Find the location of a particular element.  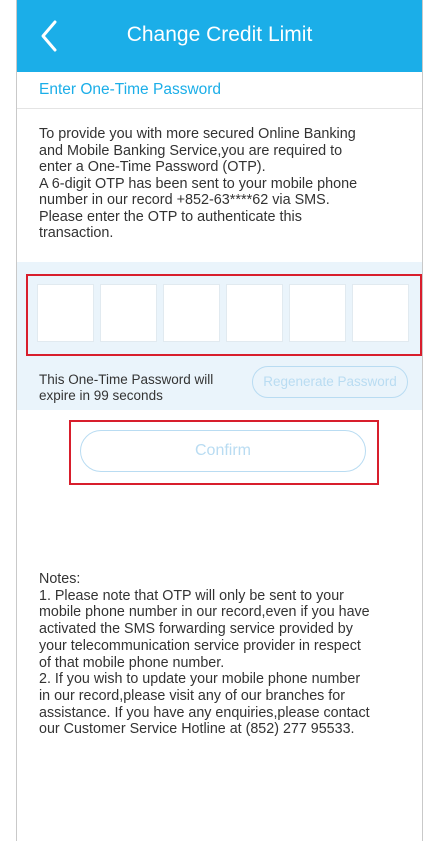

otp-input-row is located at coordinates (229, 315).